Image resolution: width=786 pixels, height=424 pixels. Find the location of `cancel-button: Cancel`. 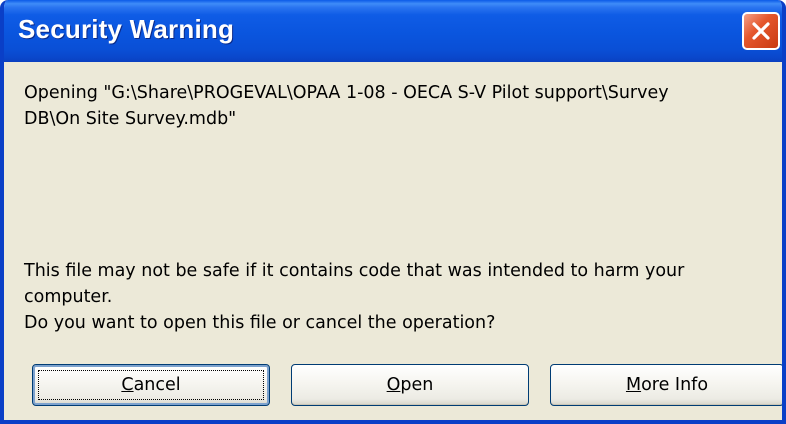

cancel-button: Cancel is located at coordinates (151, 385).